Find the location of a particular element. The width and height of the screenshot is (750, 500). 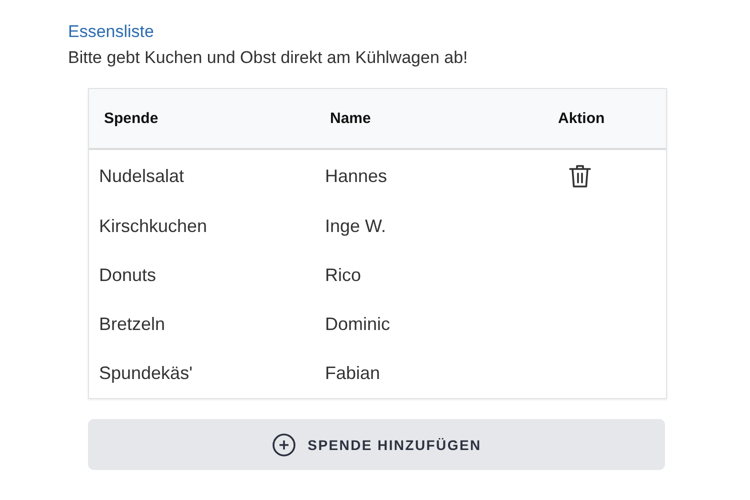

donation-cell-text: Spundekäs' is located at coordinates (146, 373).